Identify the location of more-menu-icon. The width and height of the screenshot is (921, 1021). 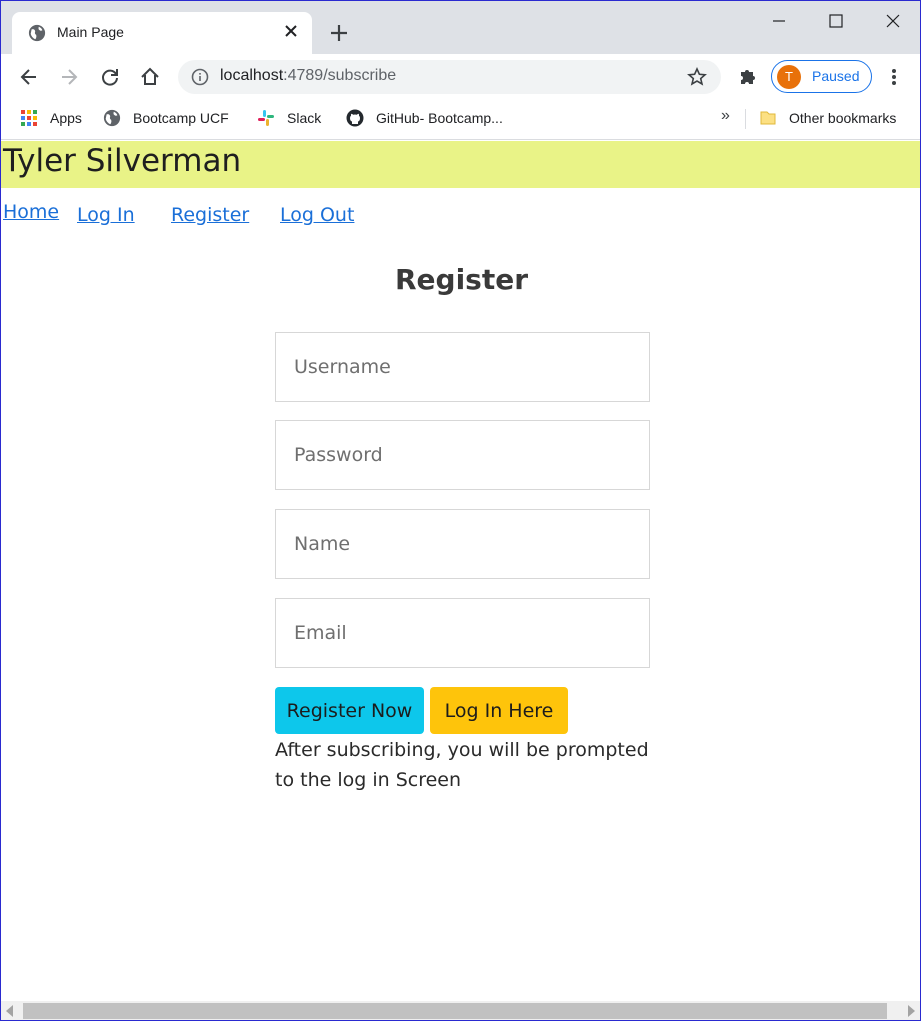
(894, 77).